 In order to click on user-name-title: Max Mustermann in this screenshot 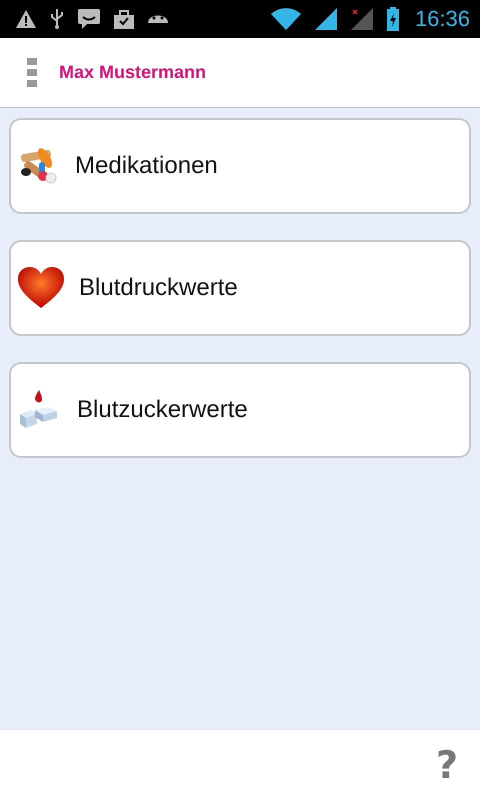, I will do `click(132, 72)`.